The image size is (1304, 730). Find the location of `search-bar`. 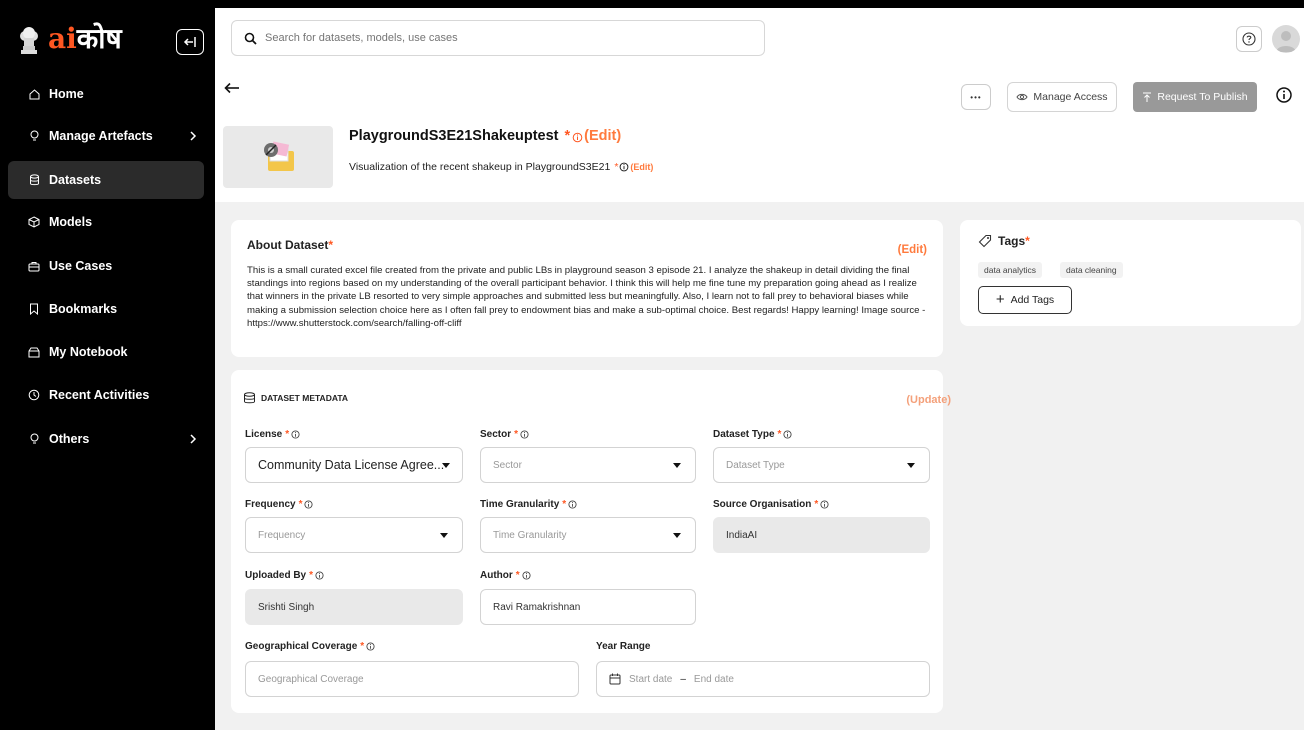

search-bar is located at coordinates (498, 38).